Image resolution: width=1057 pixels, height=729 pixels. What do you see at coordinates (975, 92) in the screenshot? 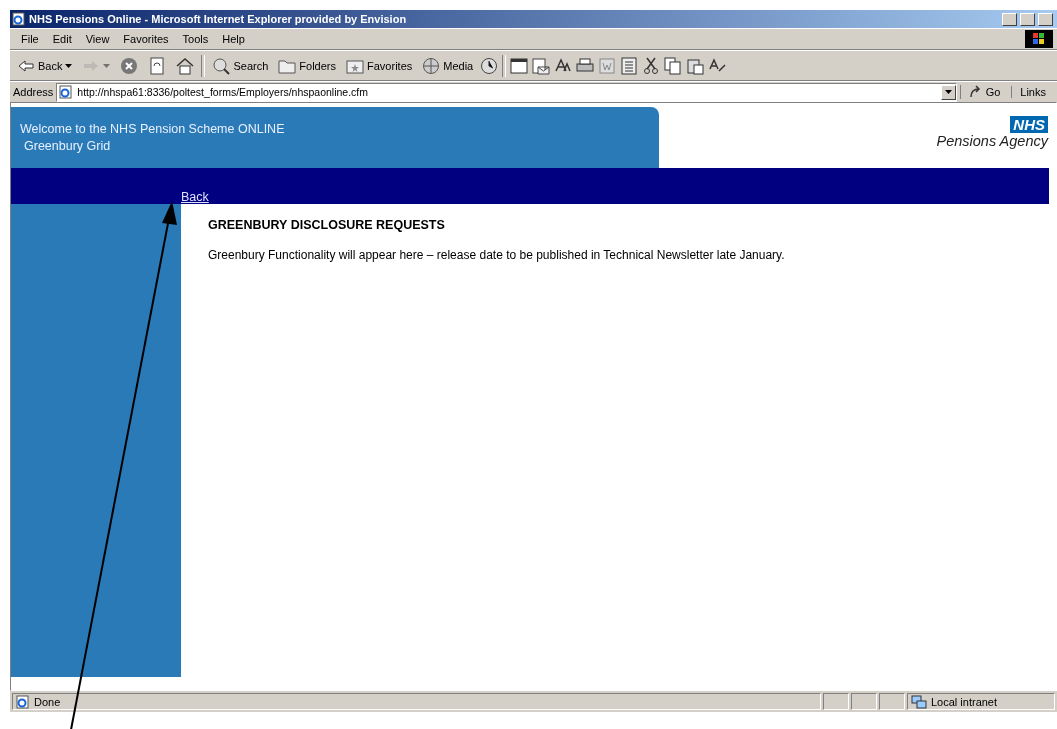
I see `go-arrow-icon` at bounding box center [975, 92].